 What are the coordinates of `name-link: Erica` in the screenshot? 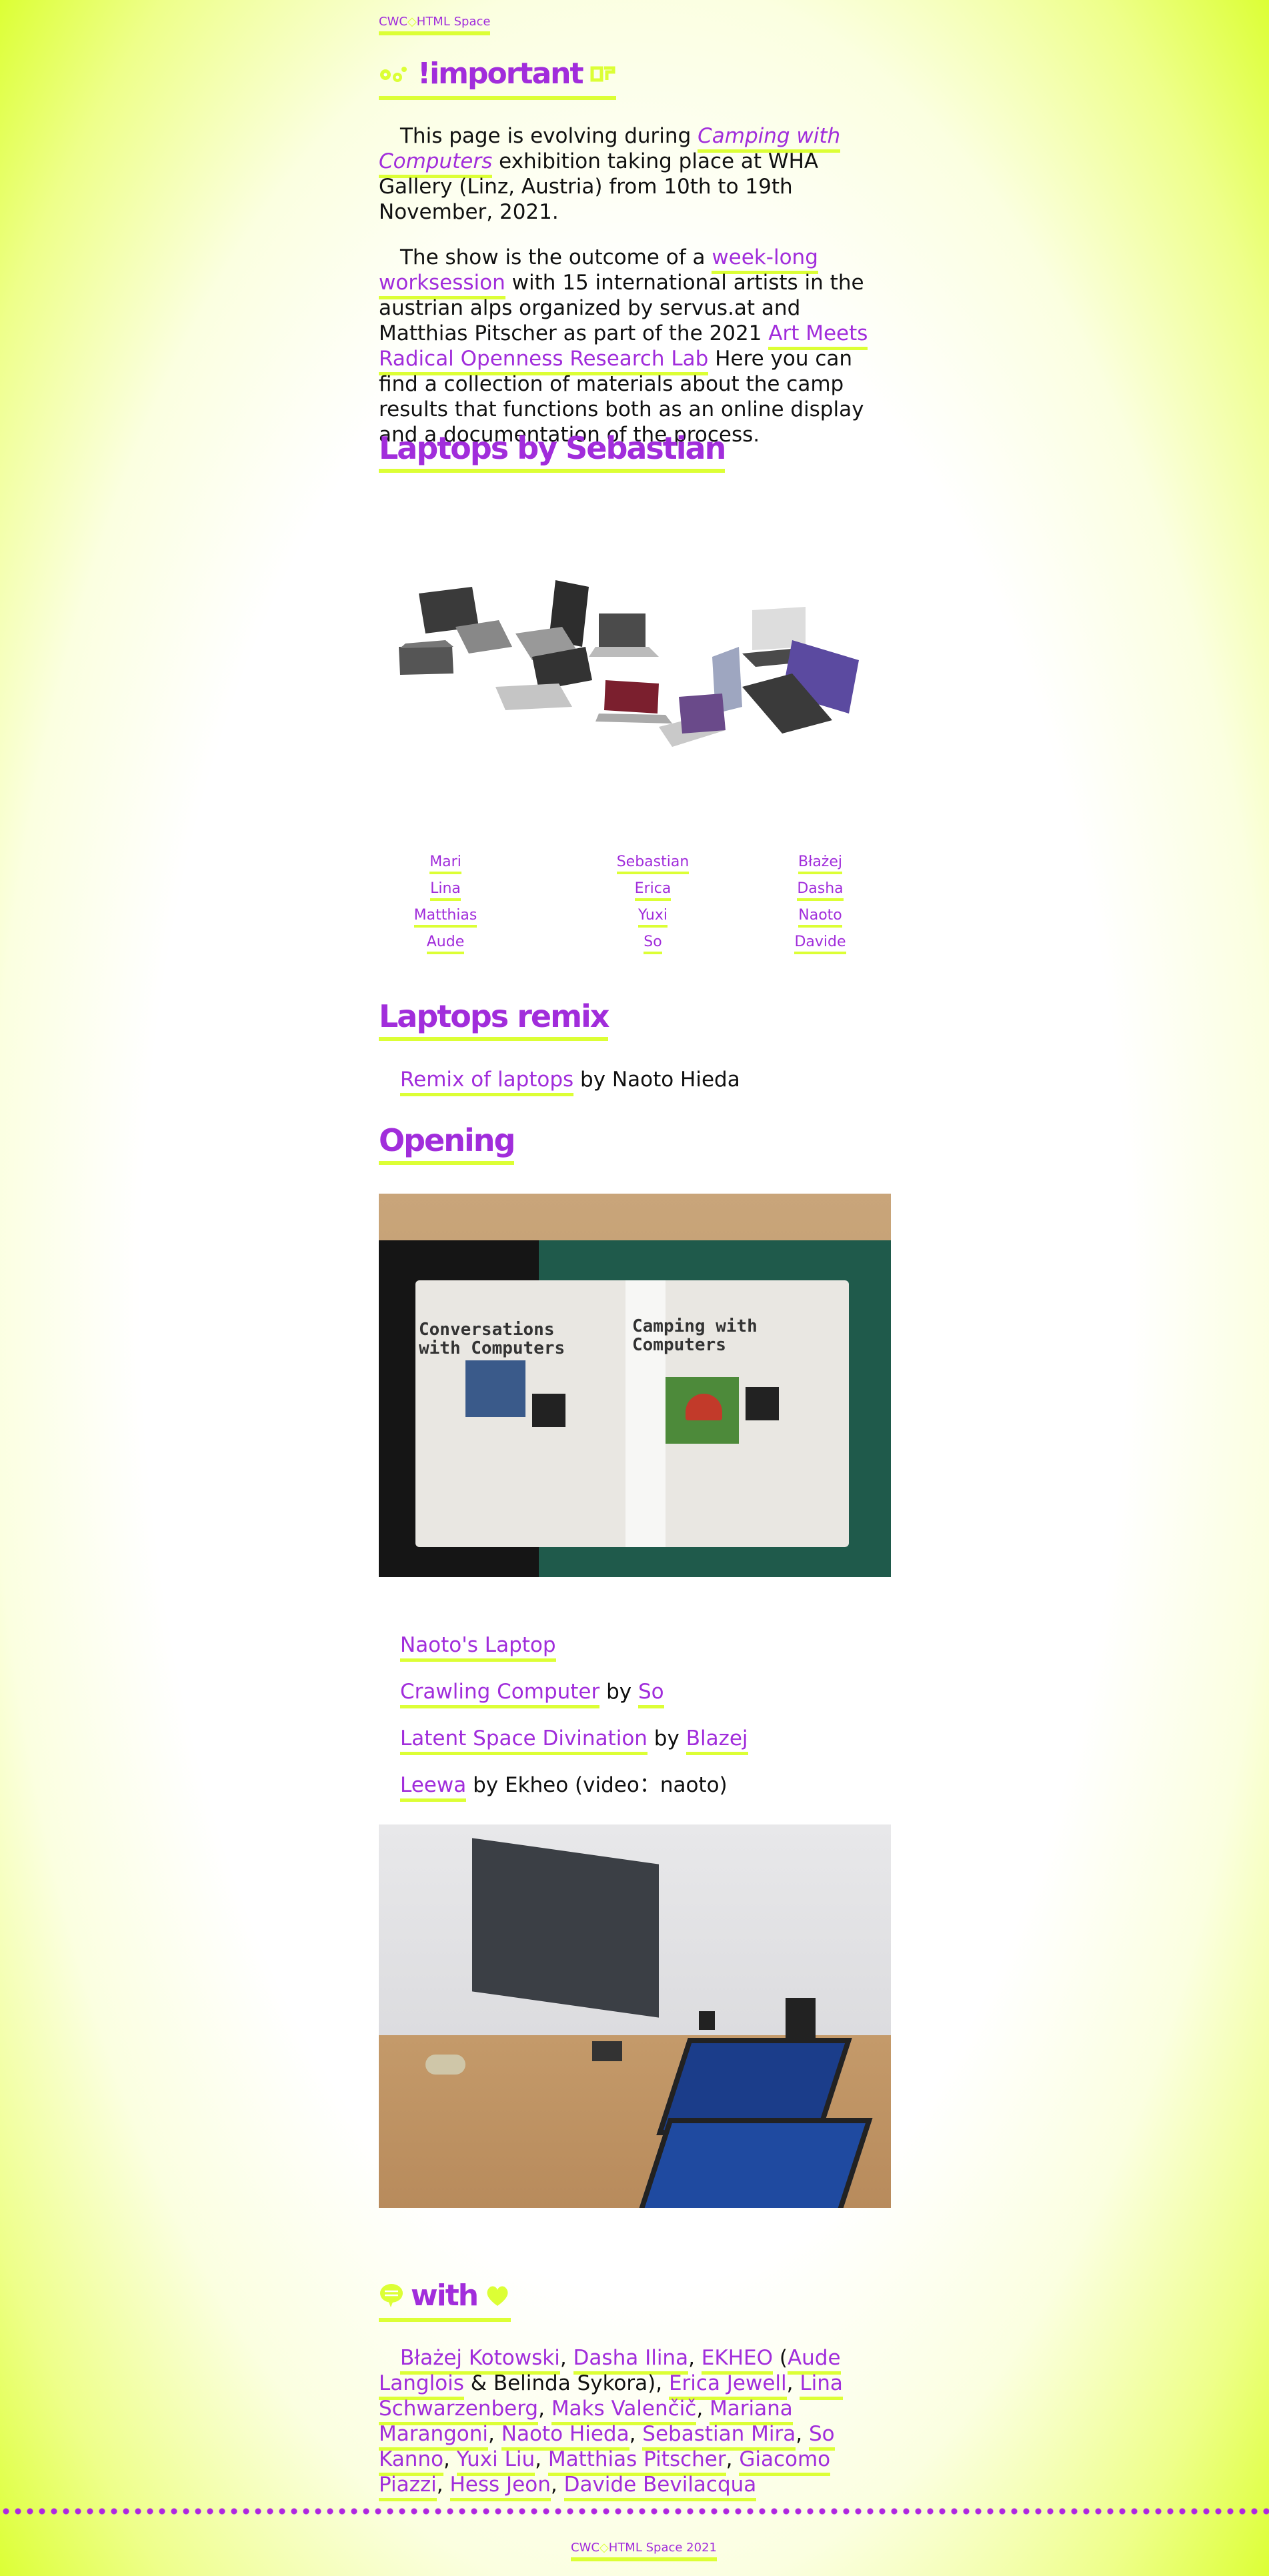 It's located at (653, 890).